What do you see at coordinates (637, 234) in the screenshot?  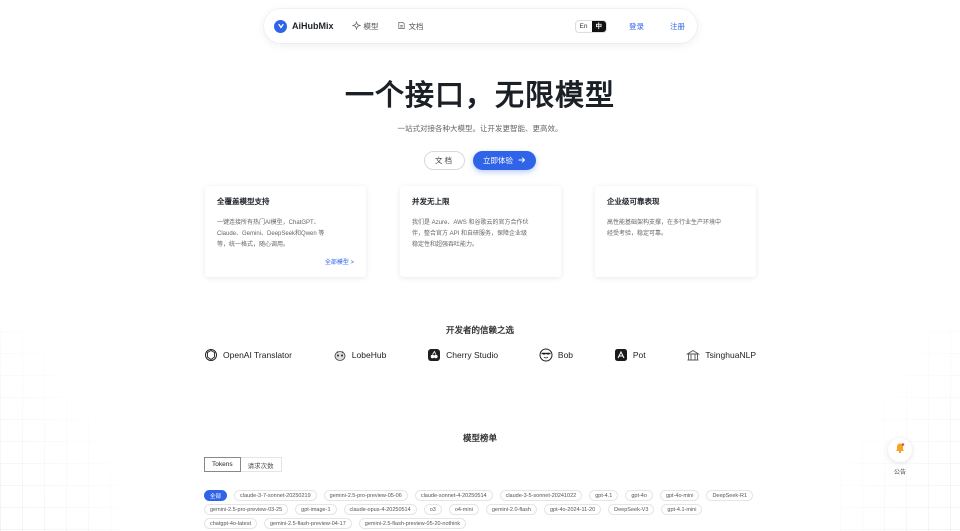 I see `feature-body-line: 经受考验，稳定可靠。` at bounding box center [637, 234].